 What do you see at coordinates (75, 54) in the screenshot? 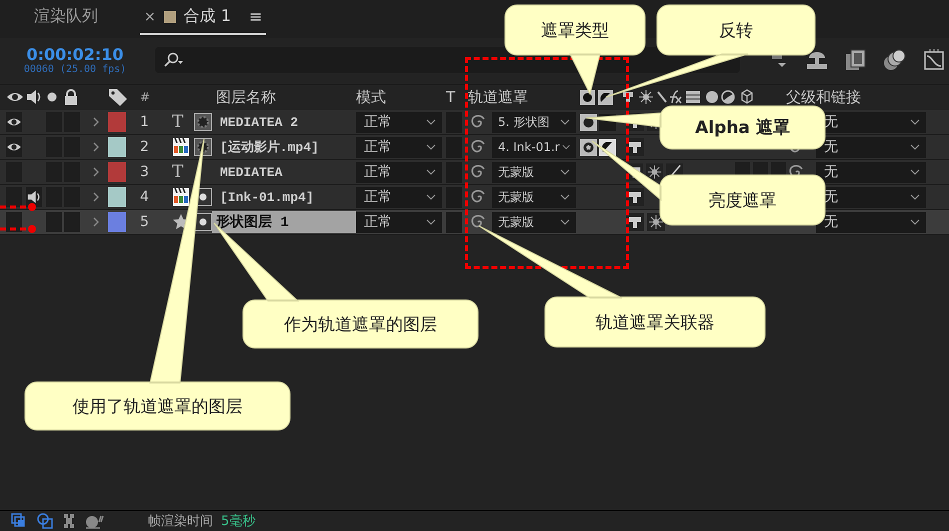
I see `timecode: 0:00:02:10` at bounding box center [75, 54].